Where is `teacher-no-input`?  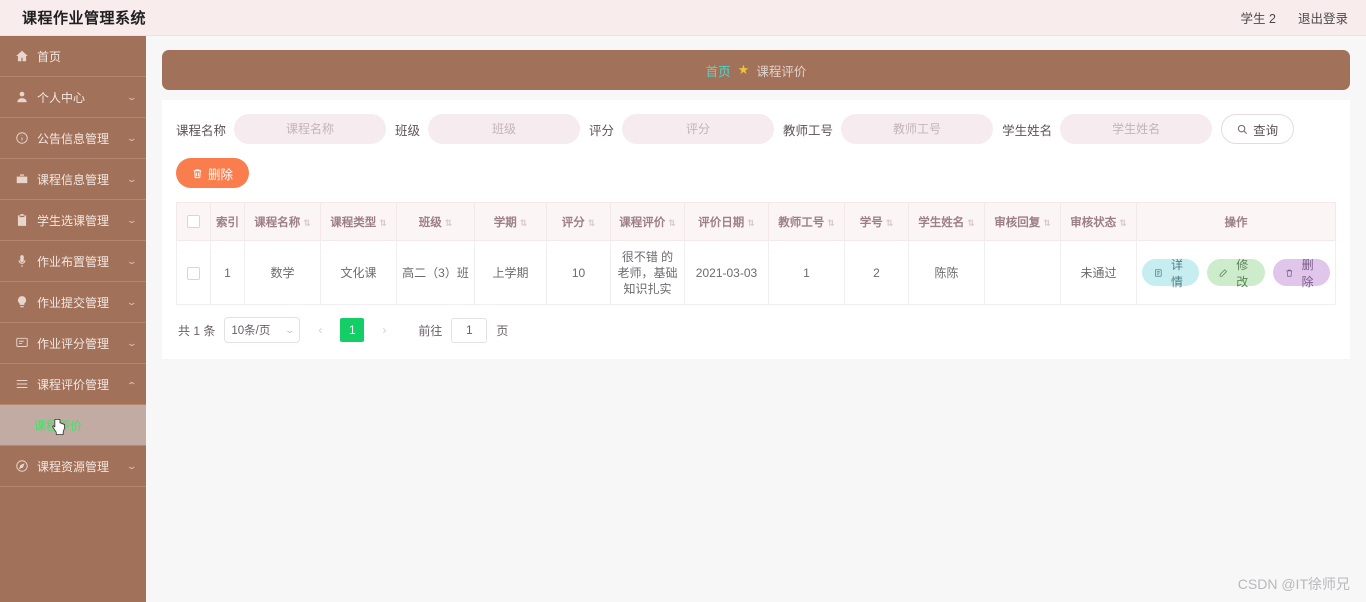 teacher-no-input is located at coordinates (917, 129).